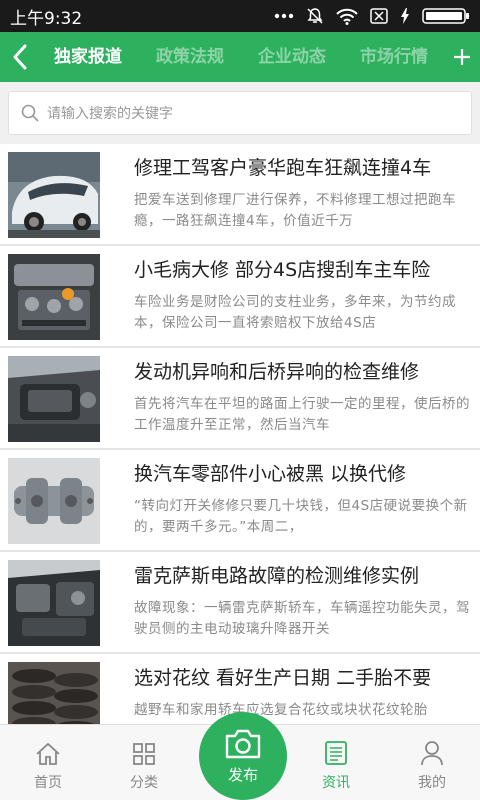 This screenshot has height=800, width=480. Describe the element at coordinates (88, 57) in the screenshot. I see `tab-exclusive-reports: 独家报道` at that location.